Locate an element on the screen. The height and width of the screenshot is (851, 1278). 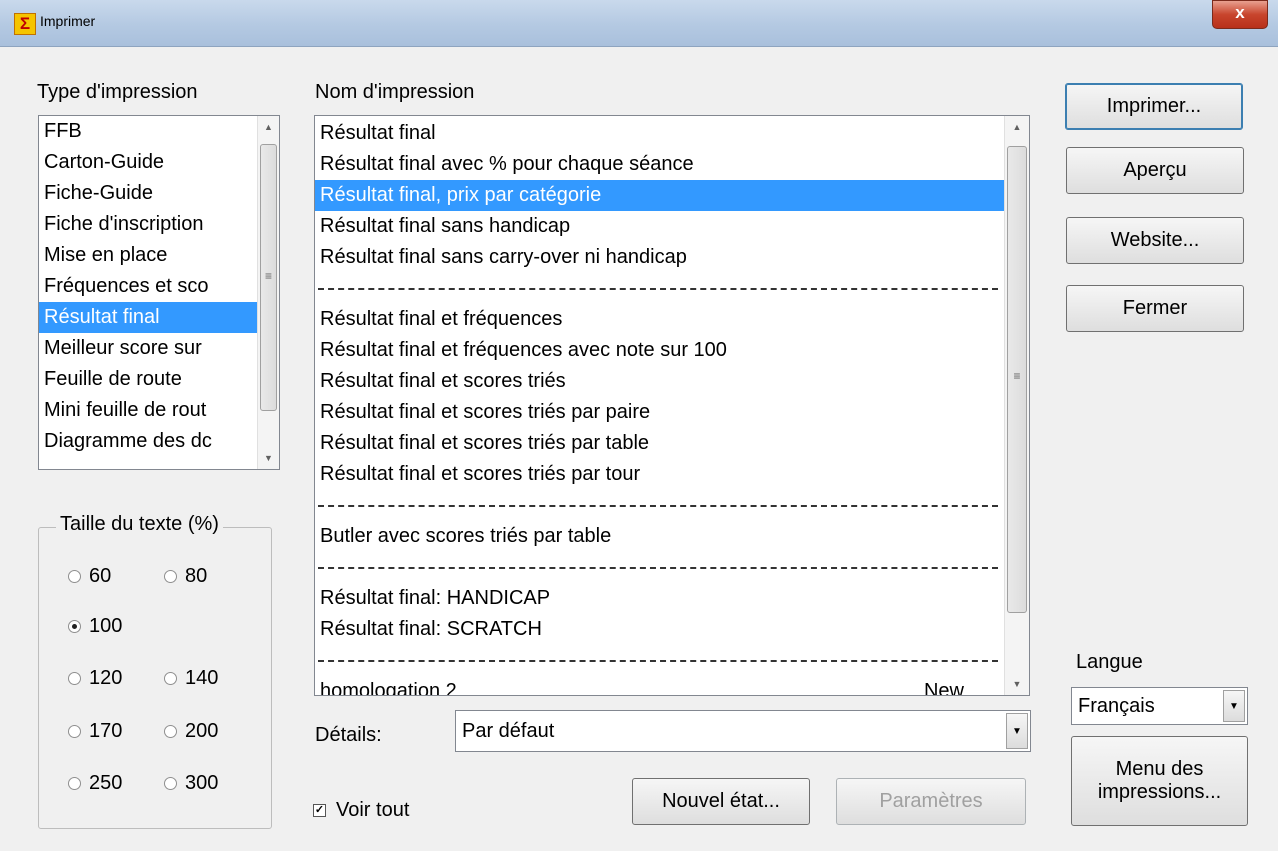
name-item-label: Résultat final et scores triés par paire is located at coordinates (485, 412).